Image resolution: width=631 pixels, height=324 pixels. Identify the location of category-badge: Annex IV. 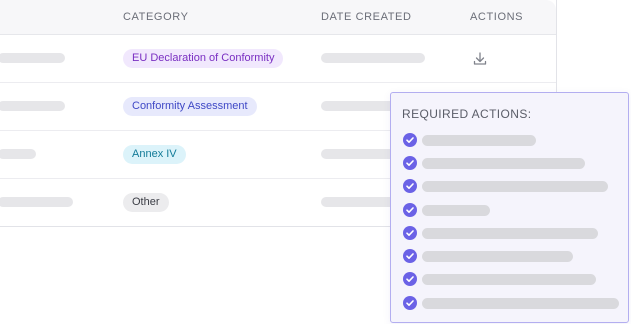
(154, 154).